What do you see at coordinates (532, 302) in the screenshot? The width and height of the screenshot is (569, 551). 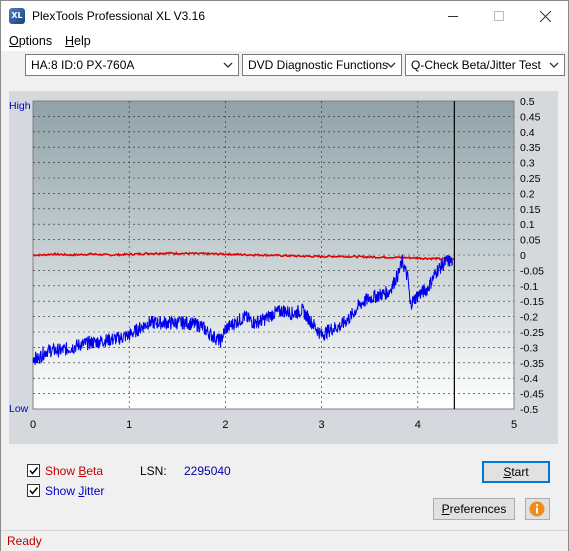 I see `y-tick-label: -0.15` at bounding box center [532, 302].